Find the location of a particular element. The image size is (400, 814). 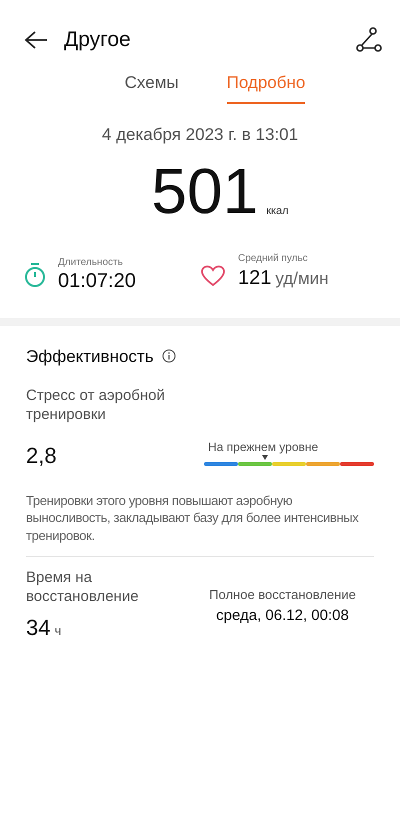

stopwatch-icon is located at coordinates (35, 275).